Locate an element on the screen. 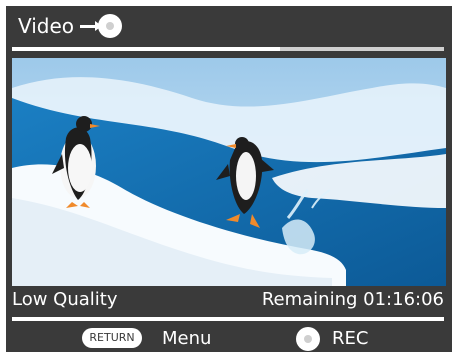  remaining-time: Remaining 01:16:06 is located at coordinates (352, 299).